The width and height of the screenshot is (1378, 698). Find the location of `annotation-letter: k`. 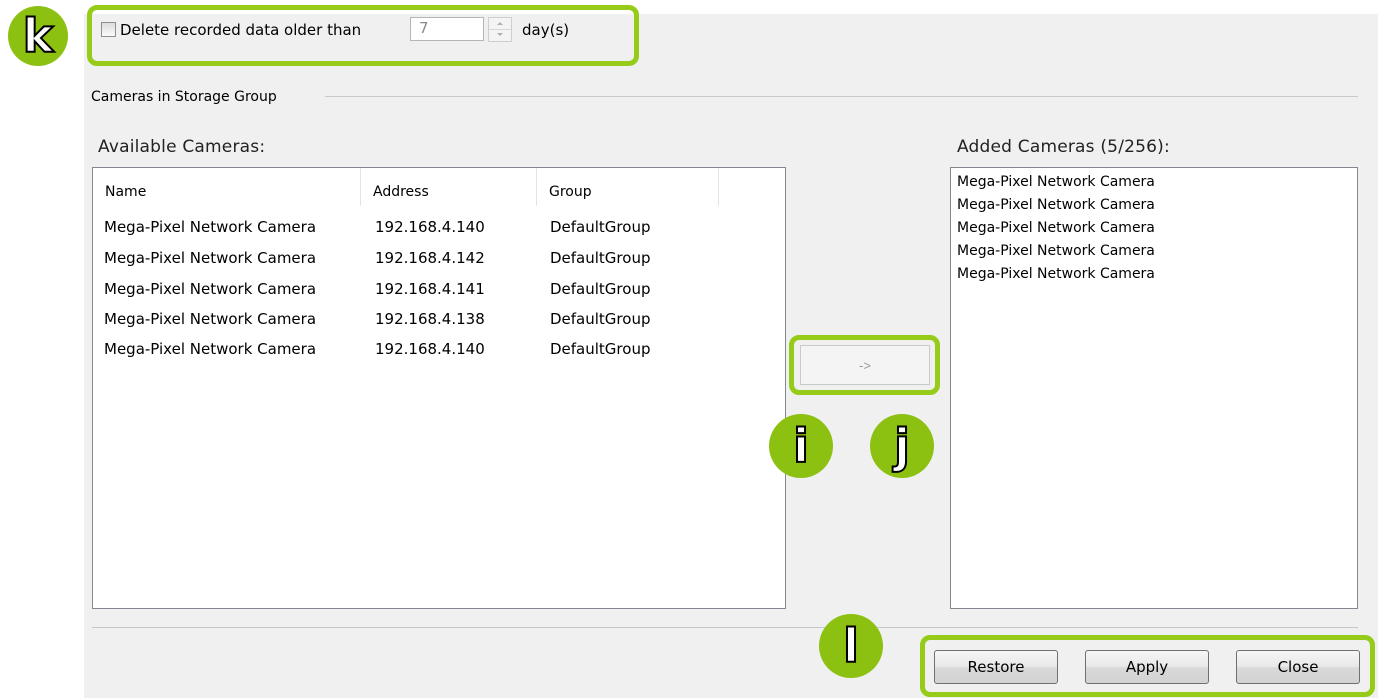

annotation-letter: k is located at coordinates (38, 36).